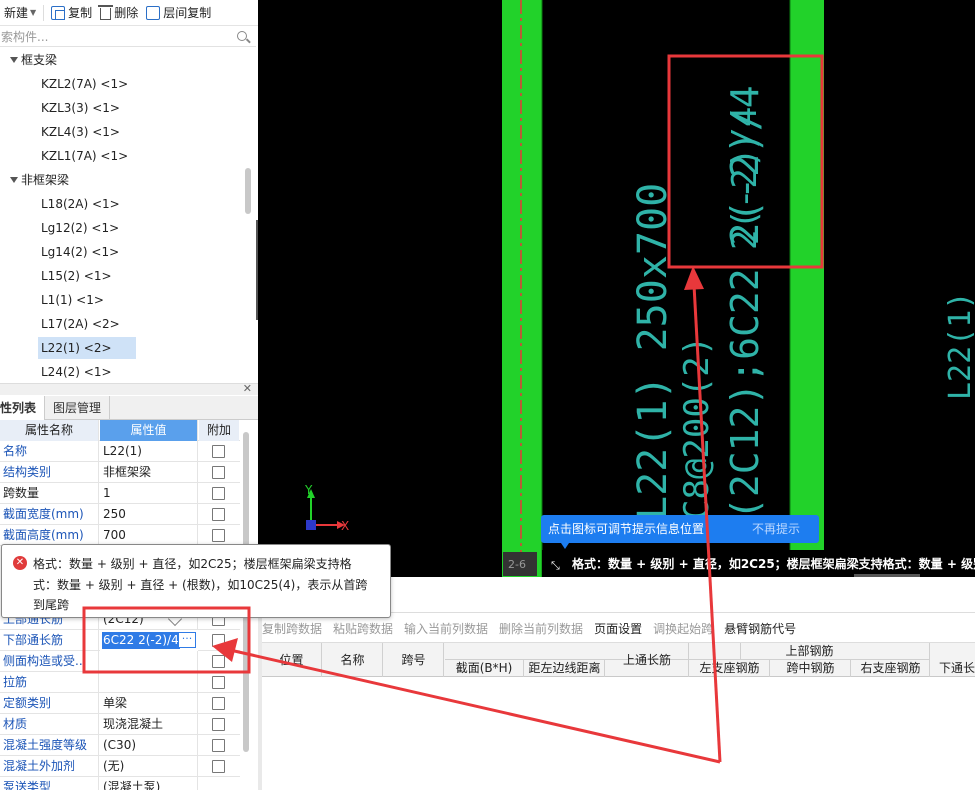 Image resolution: width=975 pixels, height=790 pixels. Describe the element at coordinates (141, 640) in the screenshot. I see `bottom-rebar-input: 6C22 2(-2)/4` at that location.